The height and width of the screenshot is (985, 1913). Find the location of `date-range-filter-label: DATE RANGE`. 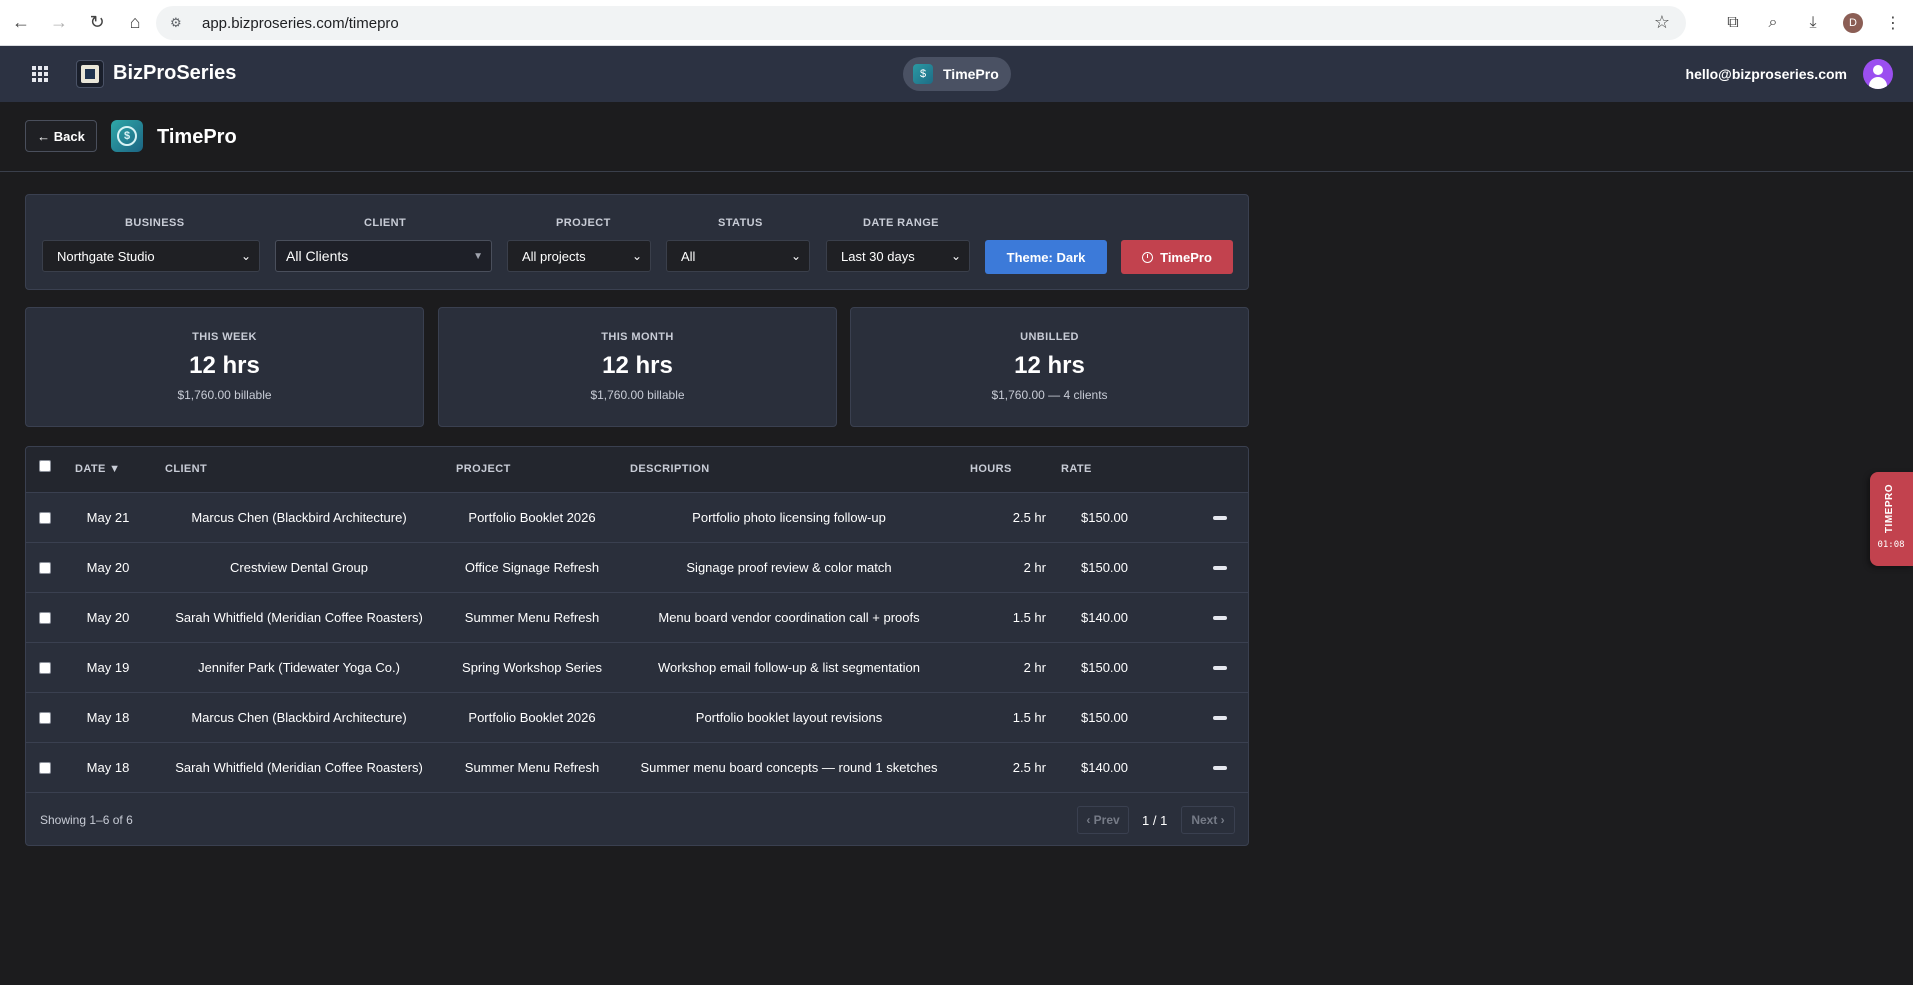

date-range-filter-label: DATE RANGE is located at coordinates (901, 223).